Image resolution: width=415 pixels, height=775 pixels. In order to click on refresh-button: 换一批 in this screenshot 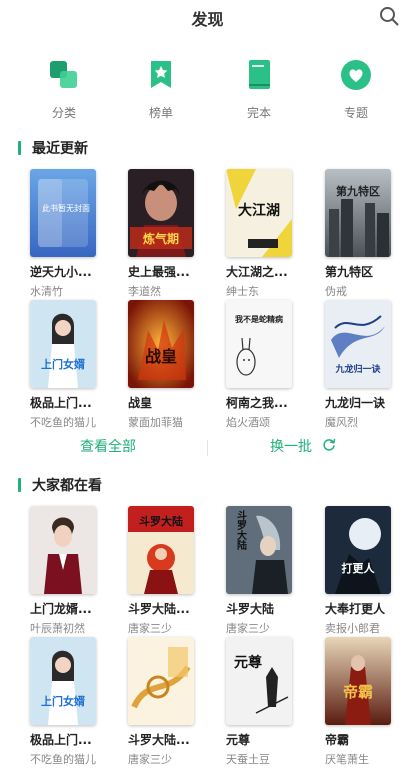, I will do `click(303, 446)`.